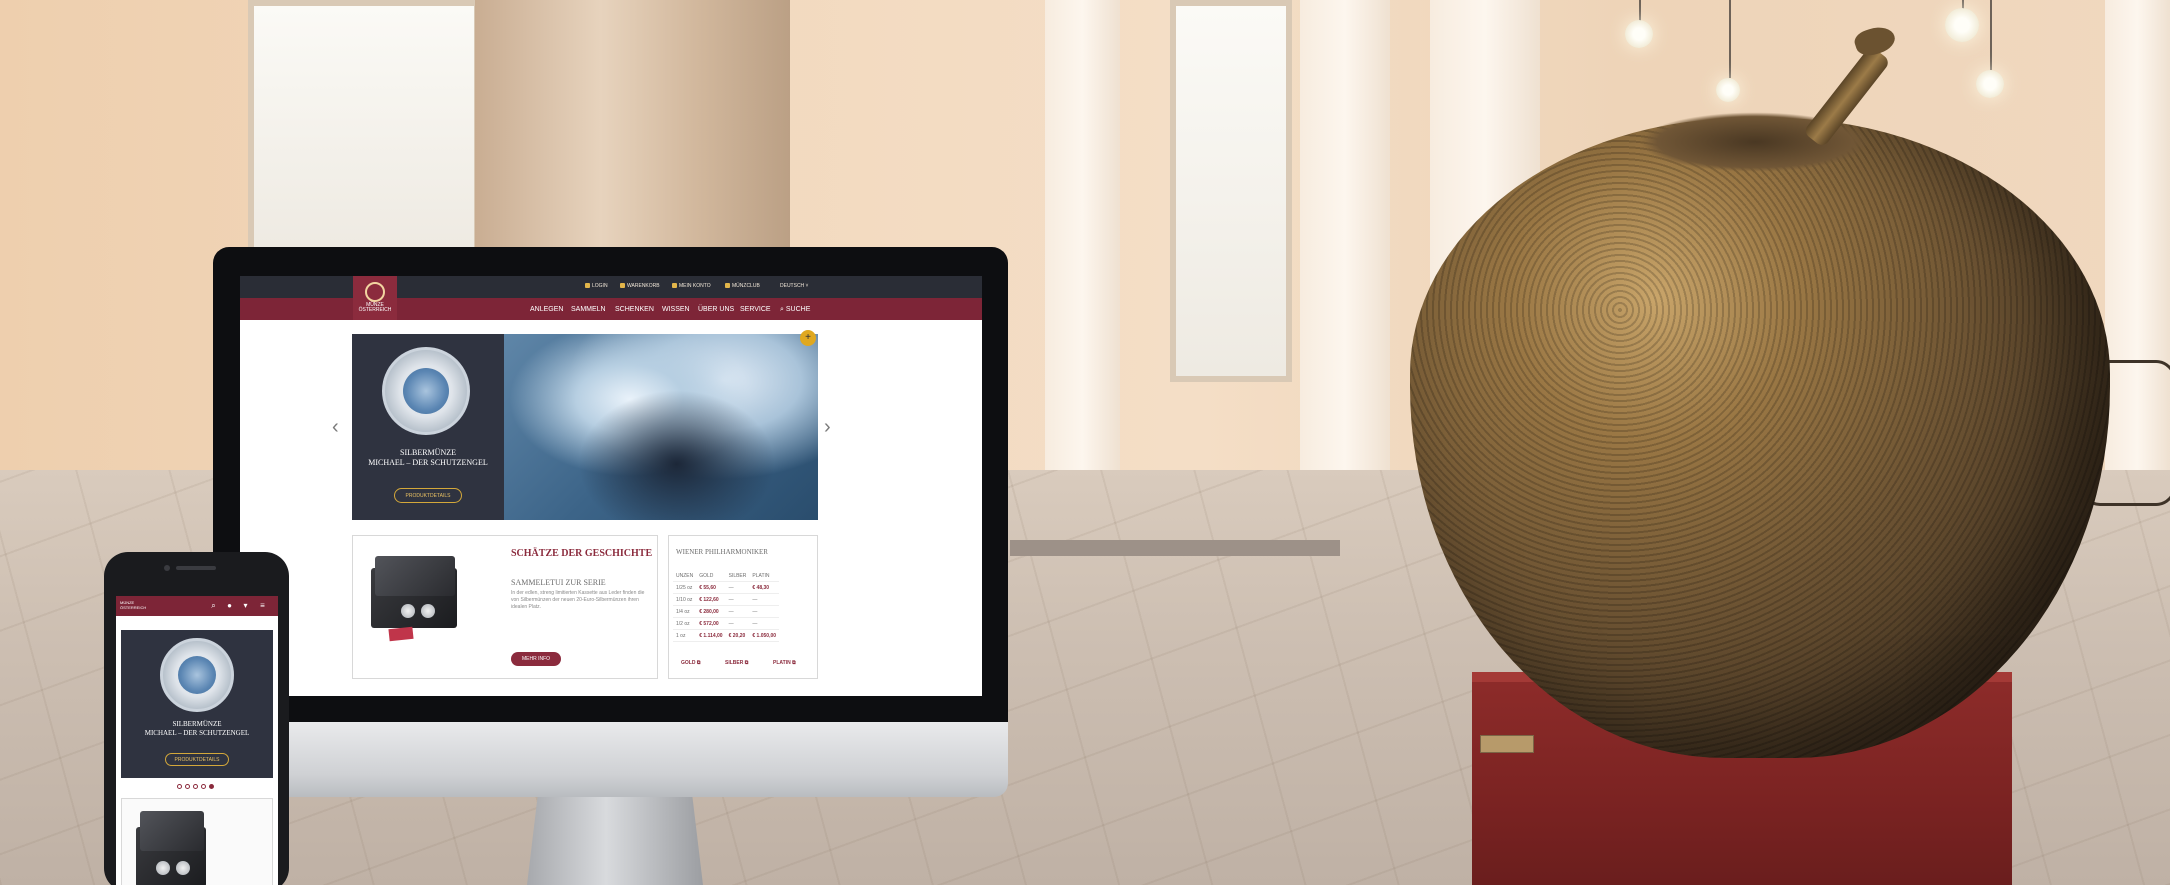 The width and height of the screenshot is (2170, 885). What do you see at coordinates (685, 611) in the screenshot?
I see `table-cell: 1/4 oz` at bounding box center [685, 611].